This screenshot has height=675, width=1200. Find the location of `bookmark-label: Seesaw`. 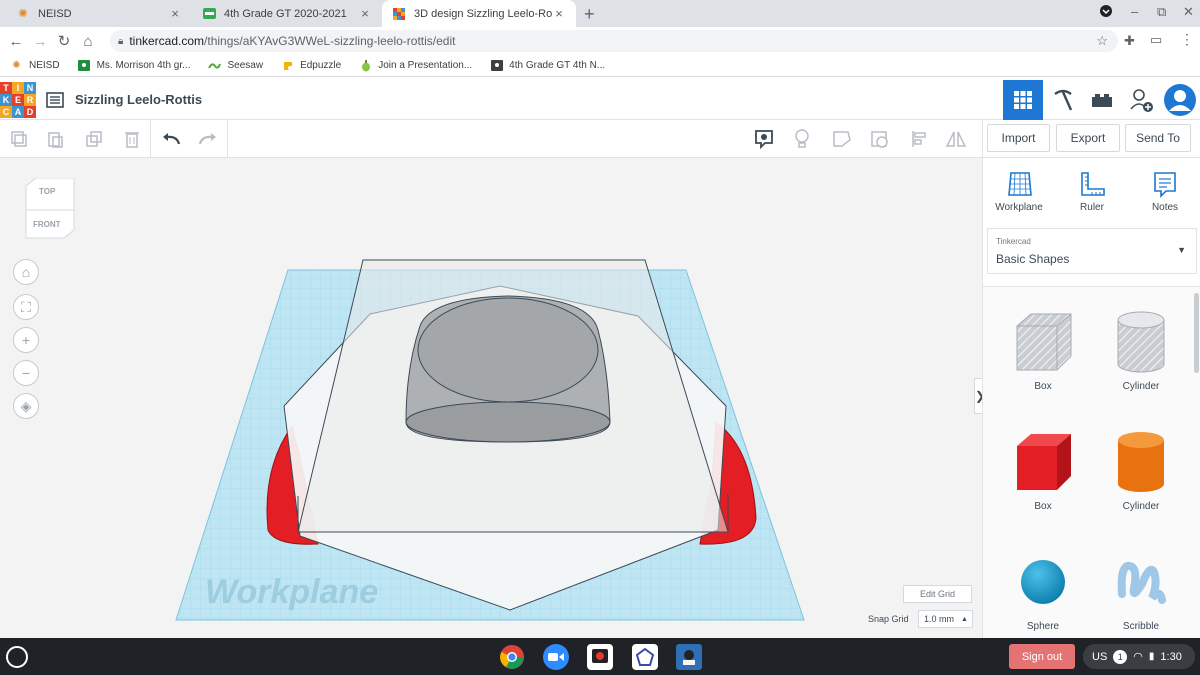

bookmark-label: Seesaw is located at coordinates (245, 65).